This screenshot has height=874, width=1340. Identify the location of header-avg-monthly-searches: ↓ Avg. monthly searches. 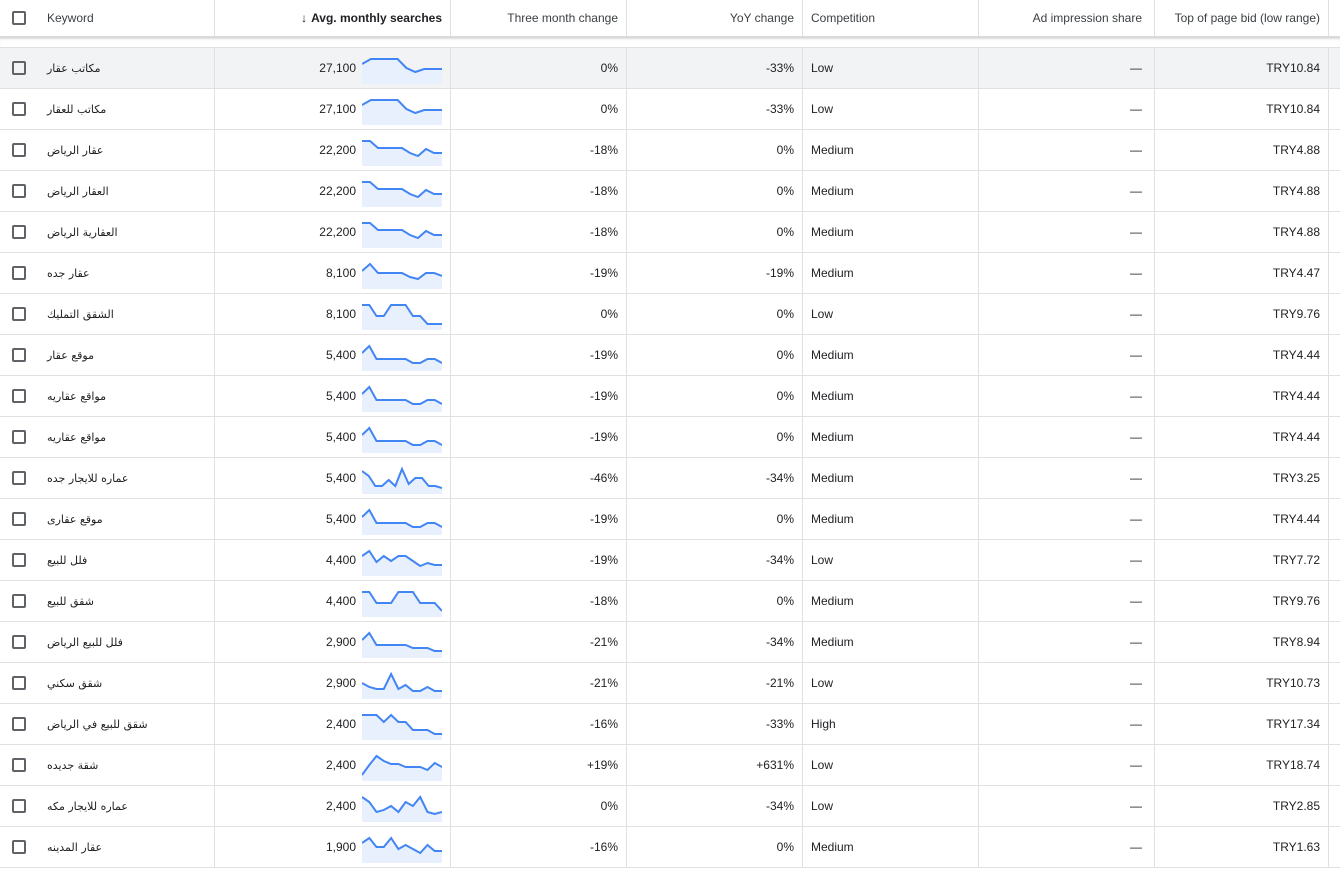
(333, 18).